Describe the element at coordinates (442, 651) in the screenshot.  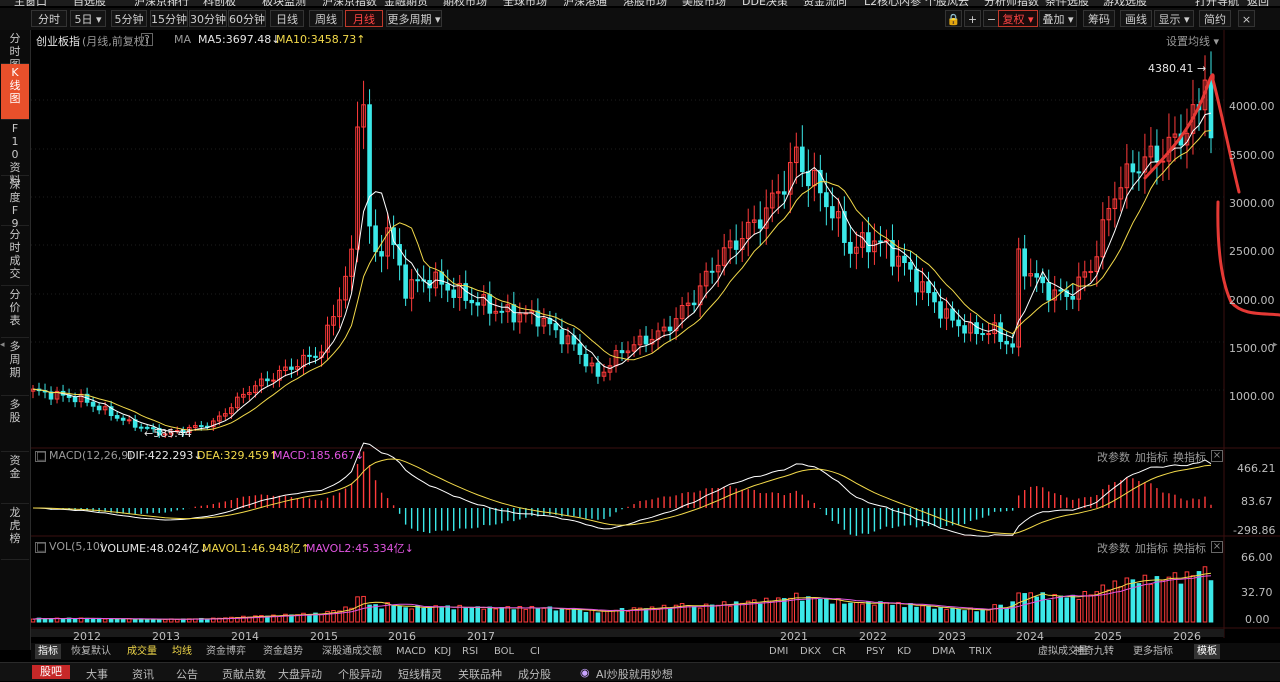
I see `indicator-tab: KDJ` at that location.